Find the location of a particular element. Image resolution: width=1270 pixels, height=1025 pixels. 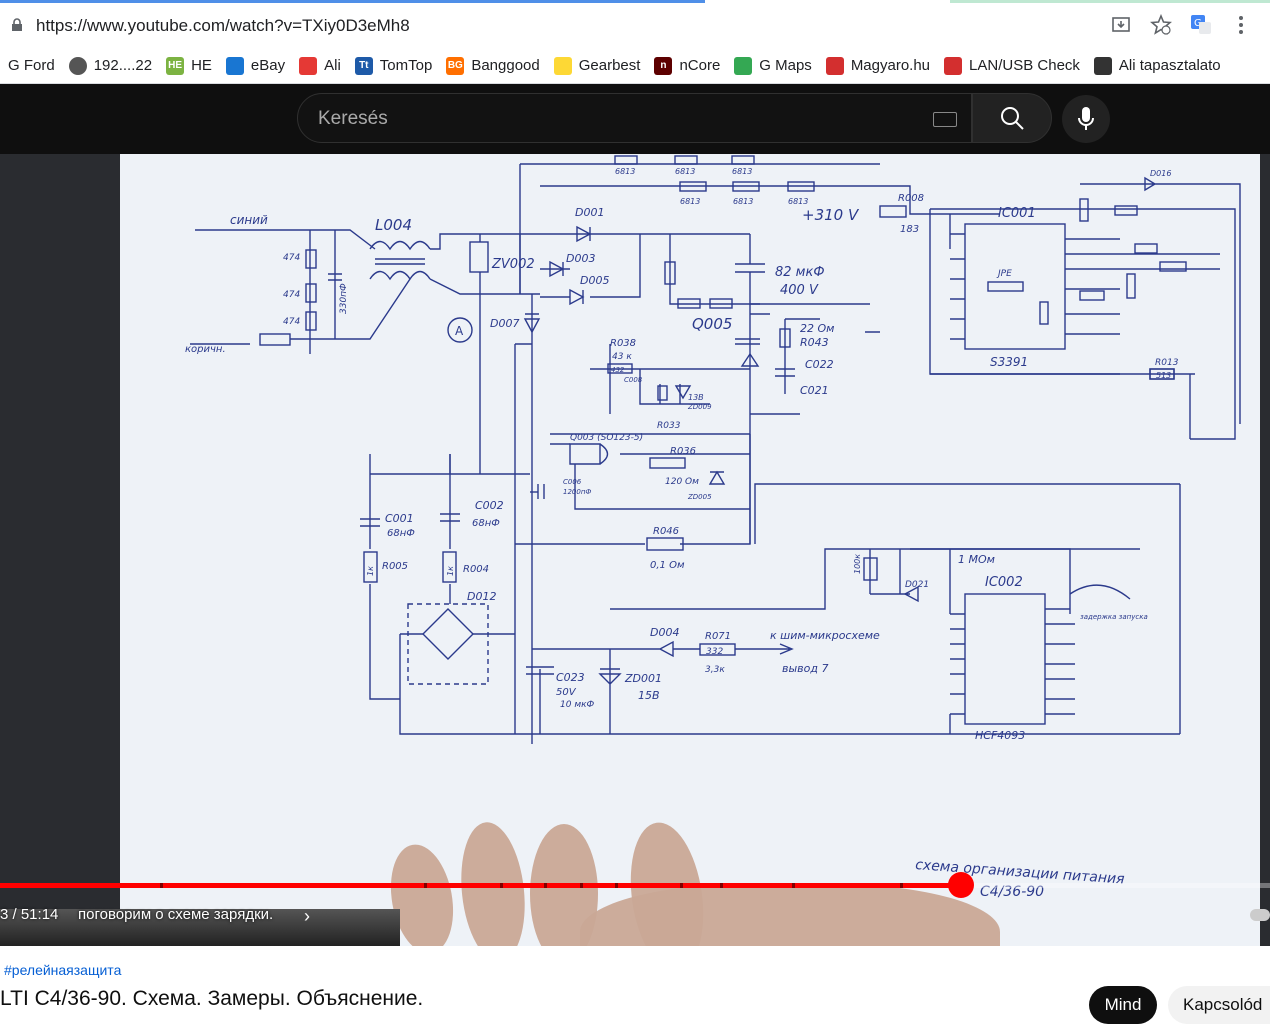

label-r005: R005 is located at coordinates (395, 566).